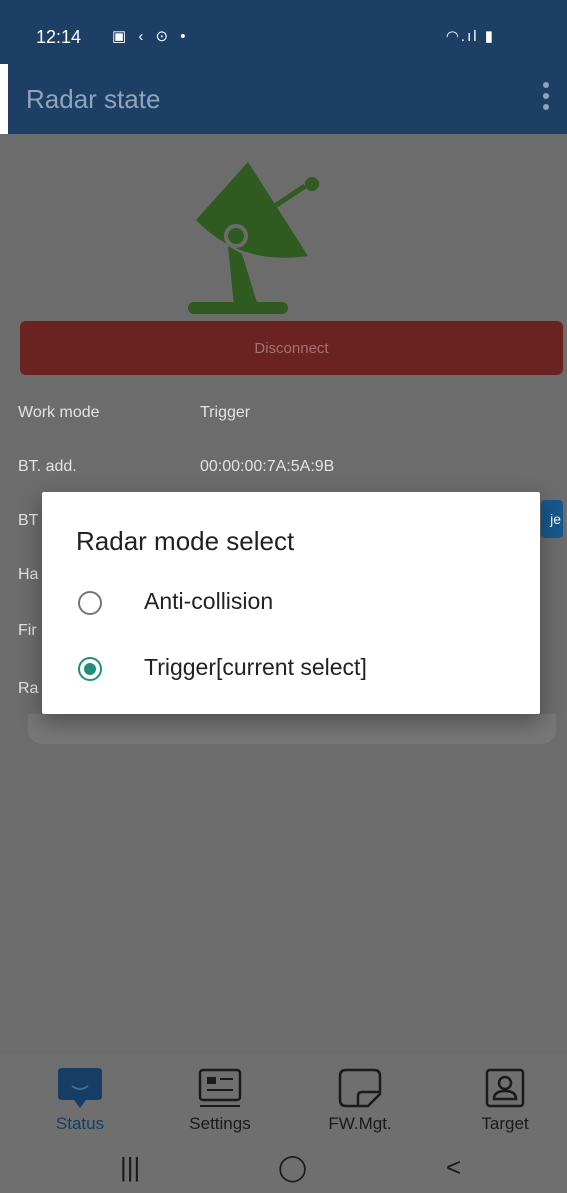 The width and height of the screenshot is (567, 1193). I want to click on info-label: Fir, so click(27, 630).